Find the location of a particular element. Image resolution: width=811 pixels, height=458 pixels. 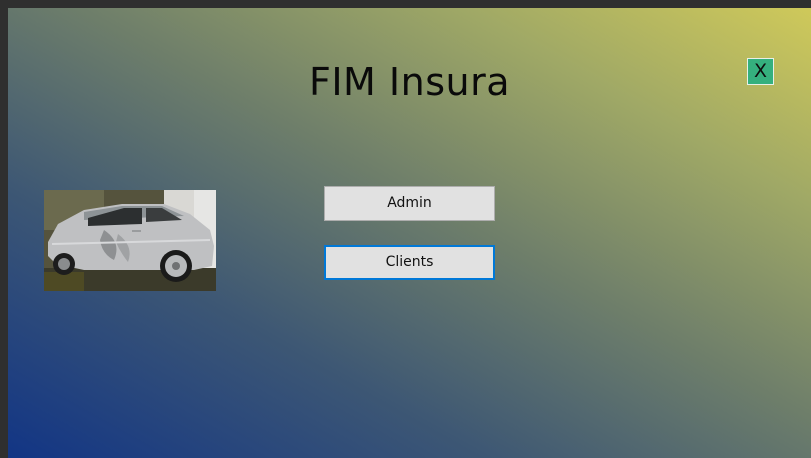

car-photo is located at coordinates (130, 240).